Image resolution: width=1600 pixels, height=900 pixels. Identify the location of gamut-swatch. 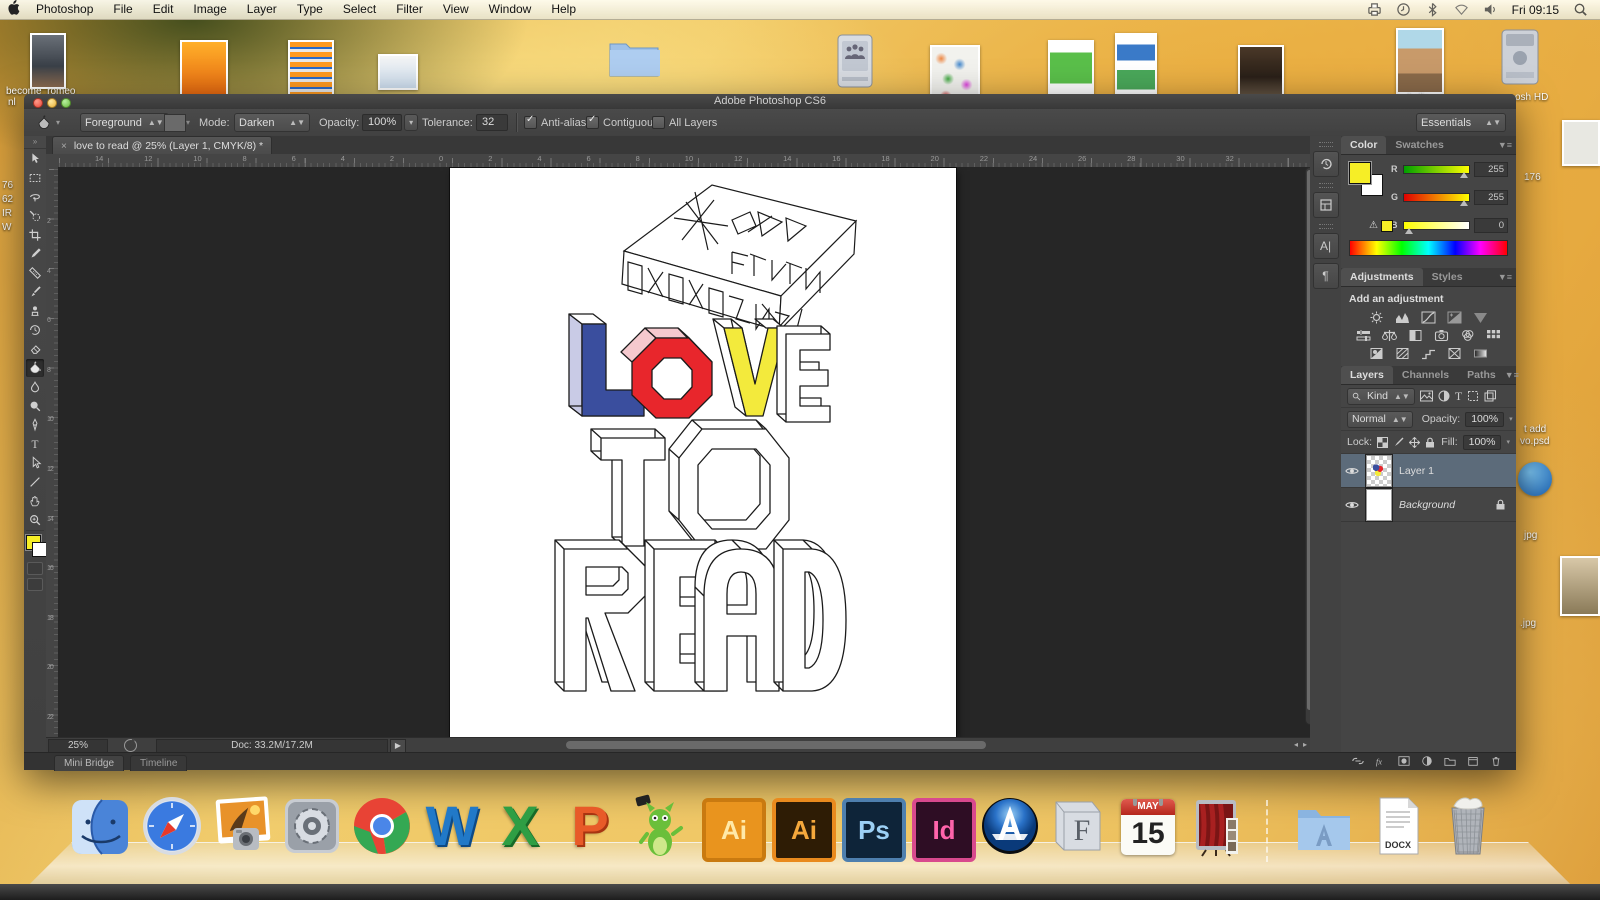
(1387, 226).